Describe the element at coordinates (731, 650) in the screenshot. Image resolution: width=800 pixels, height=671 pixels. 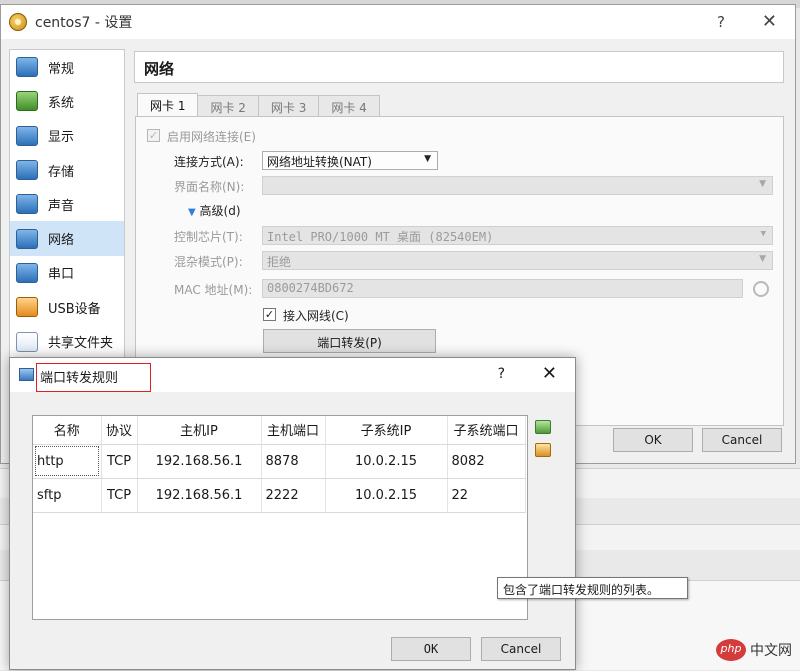
I see `php-logo: php` at that location.